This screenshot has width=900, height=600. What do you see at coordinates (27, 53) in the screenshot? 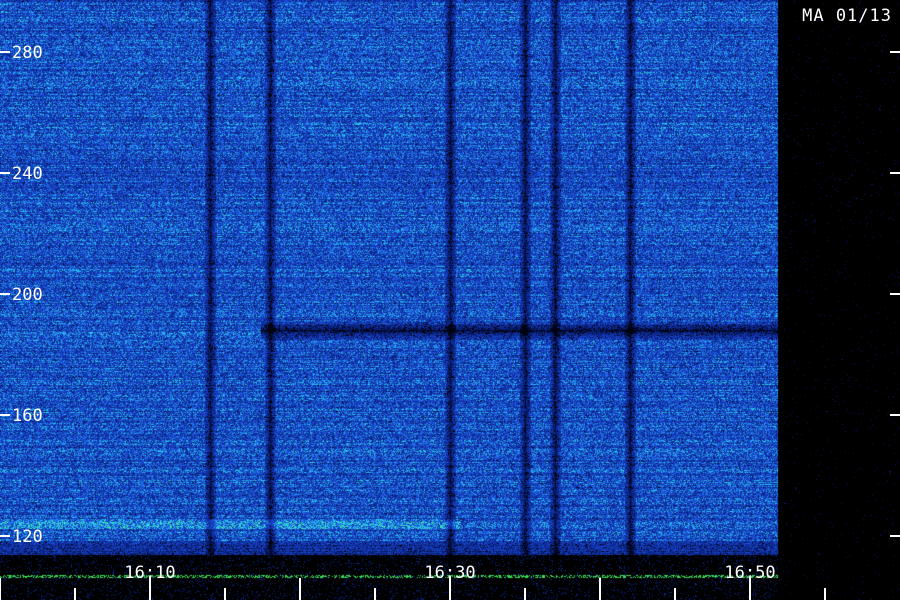
I see `y-tick-label-280: 280` at bounding box center [27, 53].